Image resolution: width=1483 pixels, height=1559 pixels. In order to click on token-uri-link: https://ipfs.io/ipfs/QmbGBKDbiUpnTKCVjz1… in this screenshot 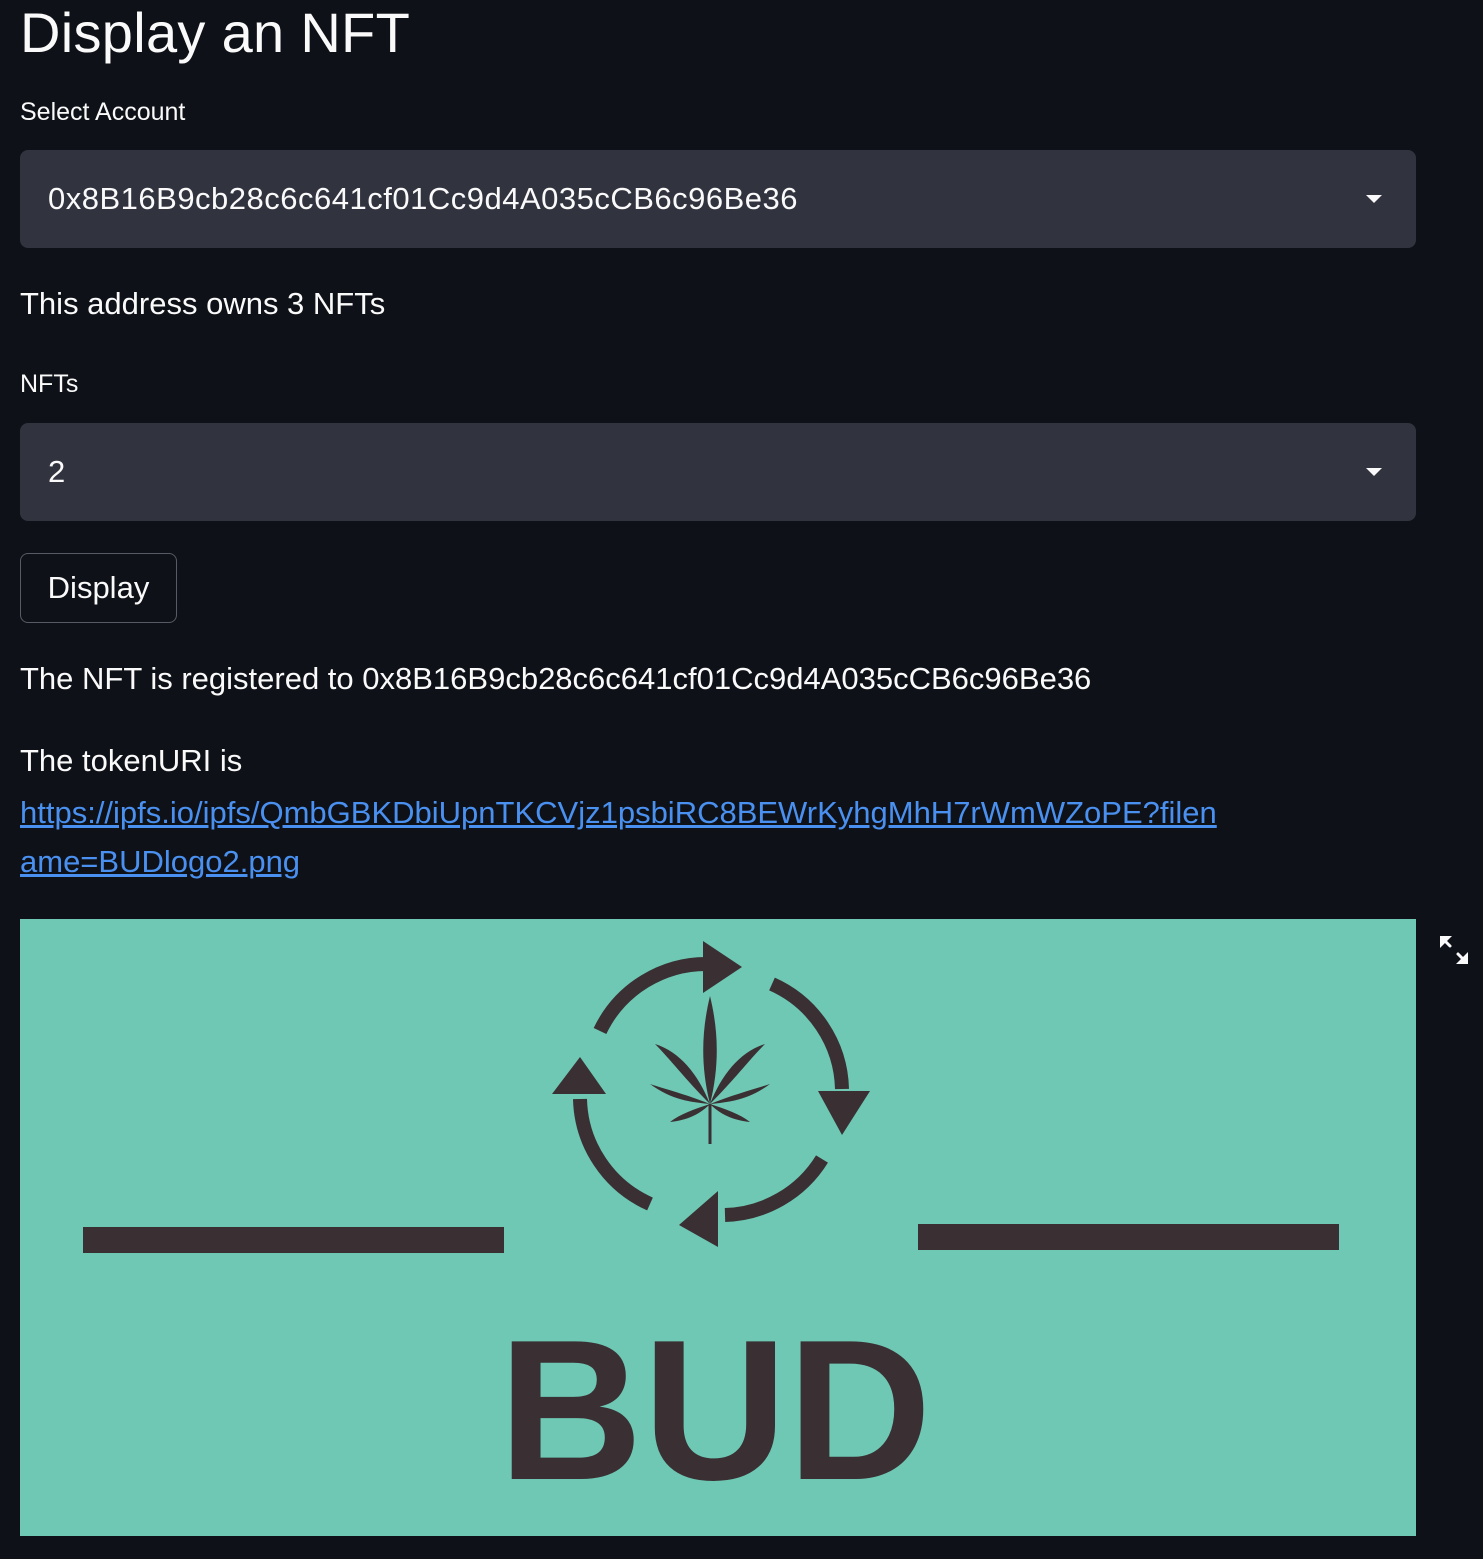, I will do `click(620, 837)`.